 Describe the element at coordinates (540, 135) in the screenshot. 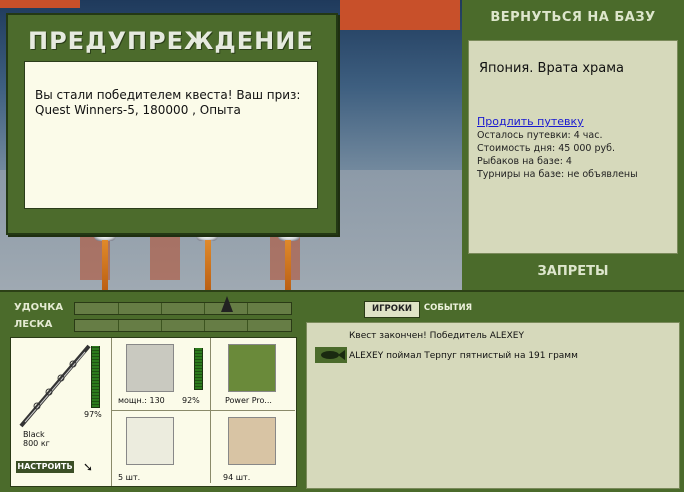

I see `stat-remaining: Осталось путевки: 4 час.` at that location.